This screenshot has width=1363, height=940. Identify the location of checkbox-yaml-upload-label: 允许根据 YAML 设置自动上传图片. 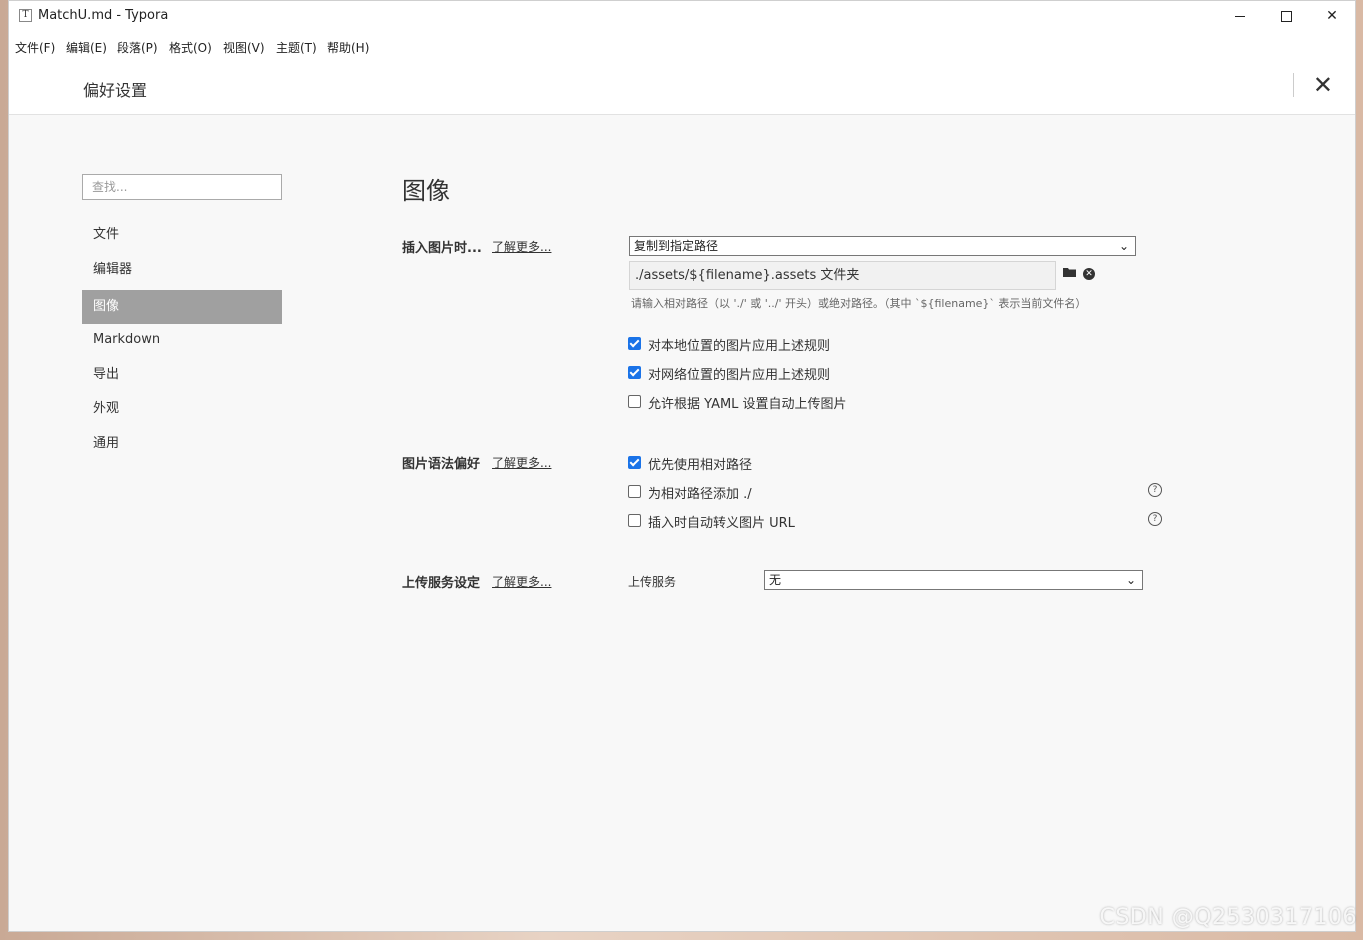
(747, 404).